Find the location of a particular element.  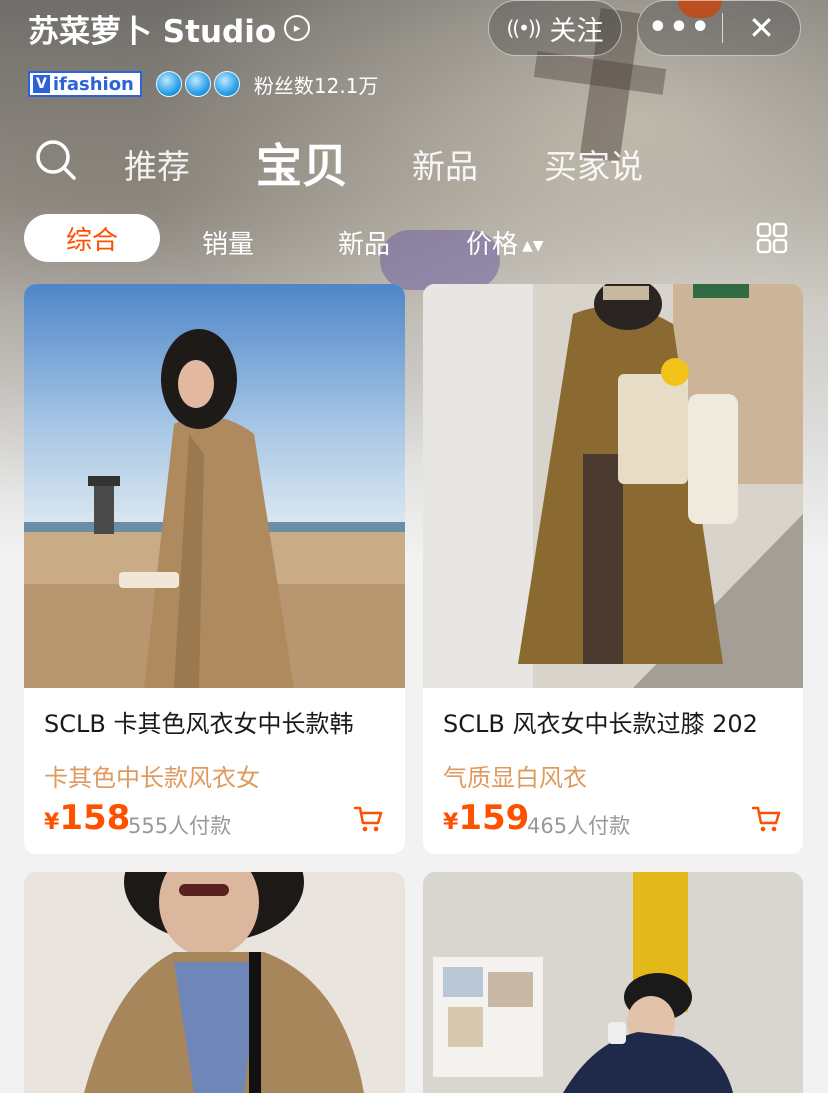

tab-recommend: 推荐 is located at coordinates (157, 164).